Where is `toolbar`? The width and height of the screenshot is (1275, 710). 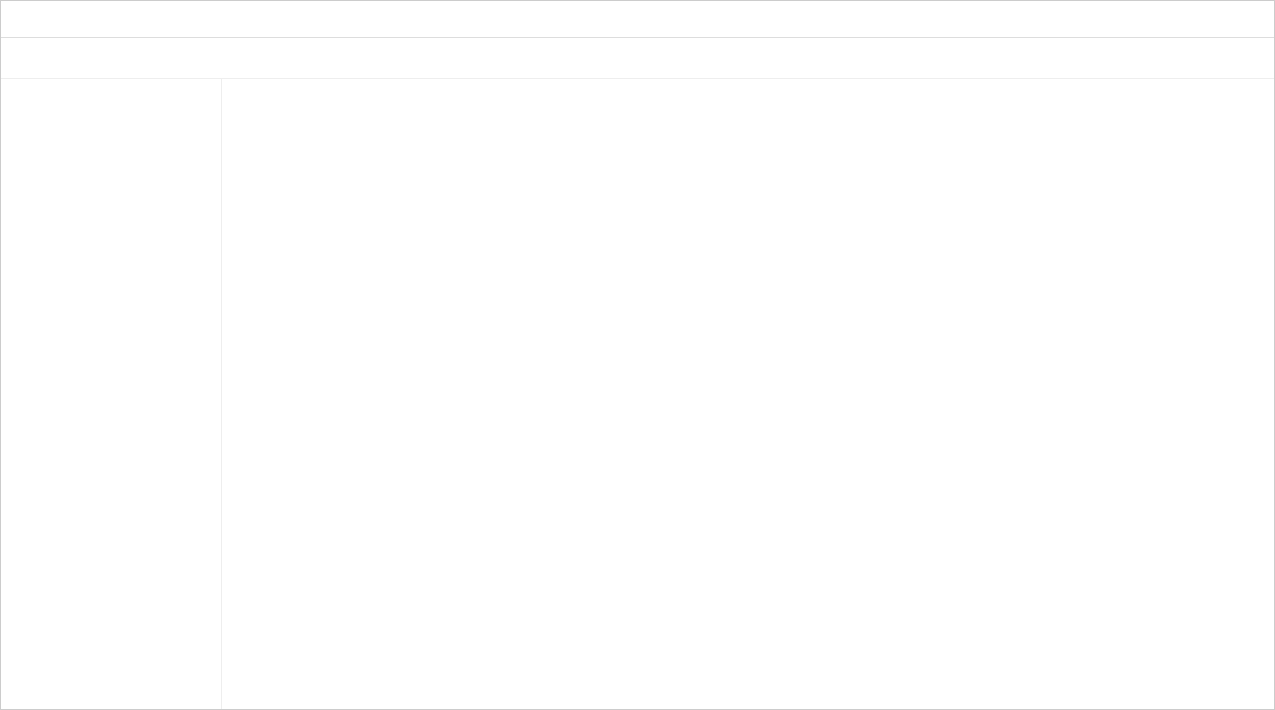
toolbar is located at coordinates (637, 58).